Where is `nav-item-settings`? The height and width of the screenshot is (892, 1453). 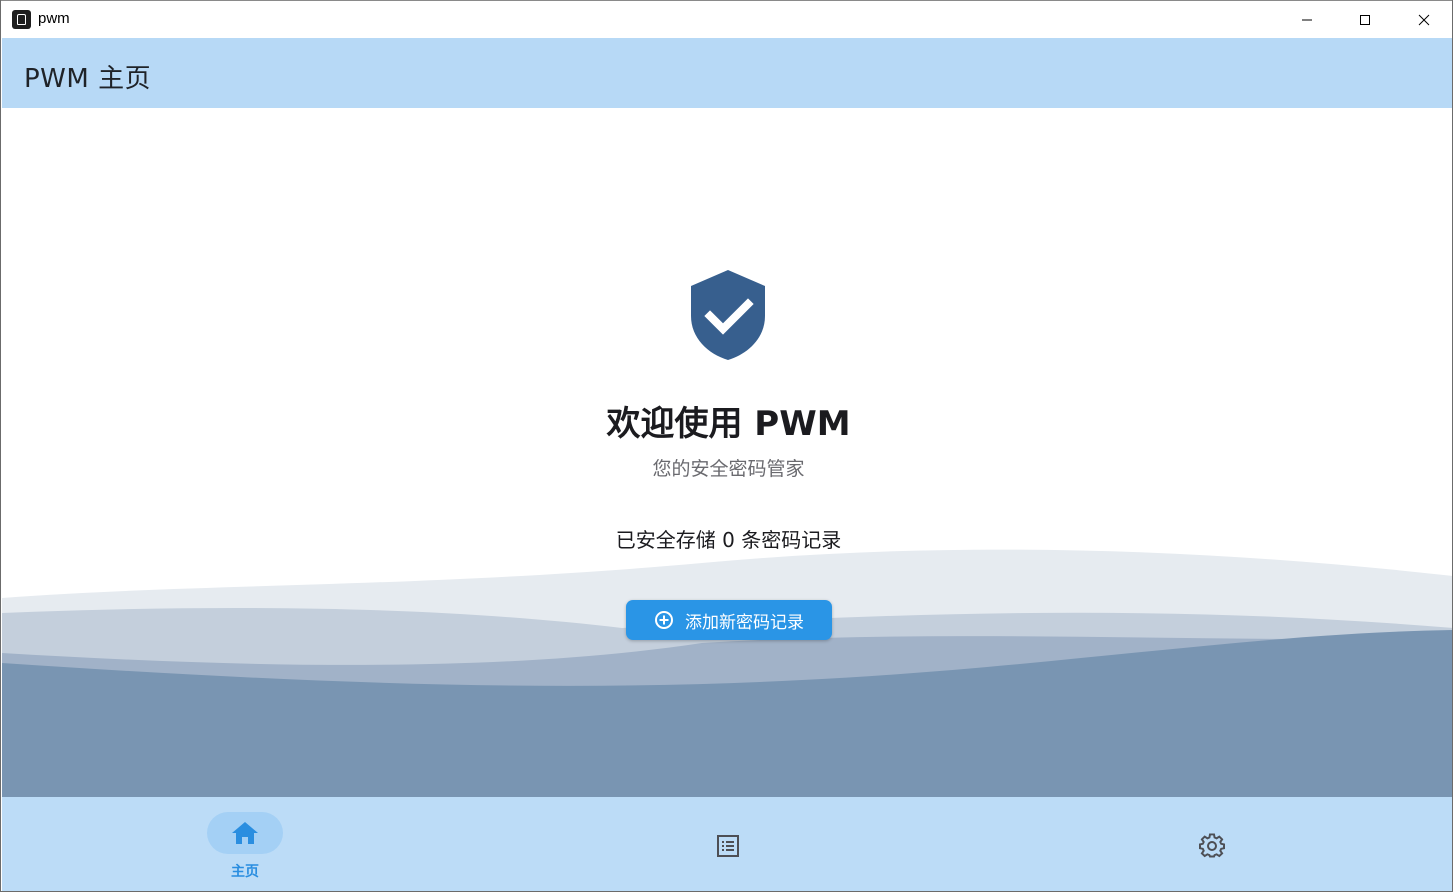
nav-item-settings is located at coordinates (1212, 844).